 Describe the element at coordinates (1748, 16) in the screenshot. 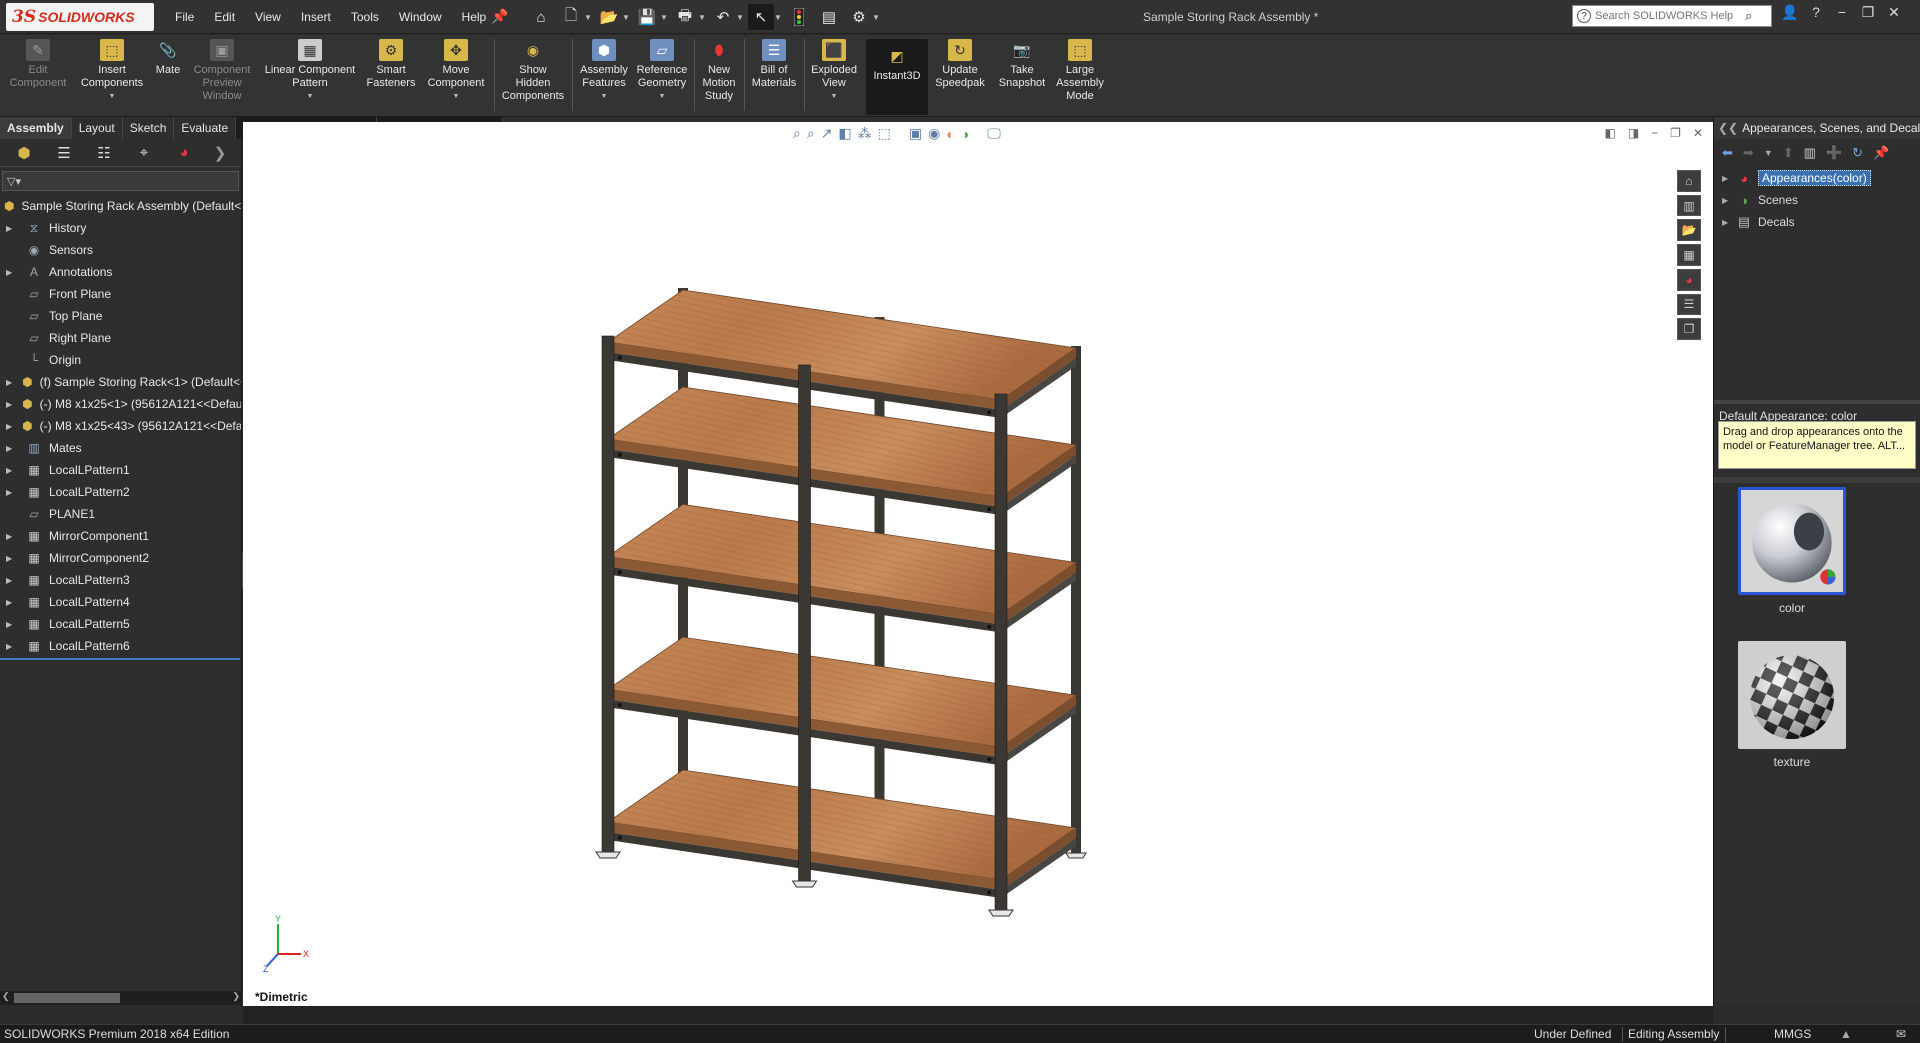

I see `search-icon: ⌕` at that location.